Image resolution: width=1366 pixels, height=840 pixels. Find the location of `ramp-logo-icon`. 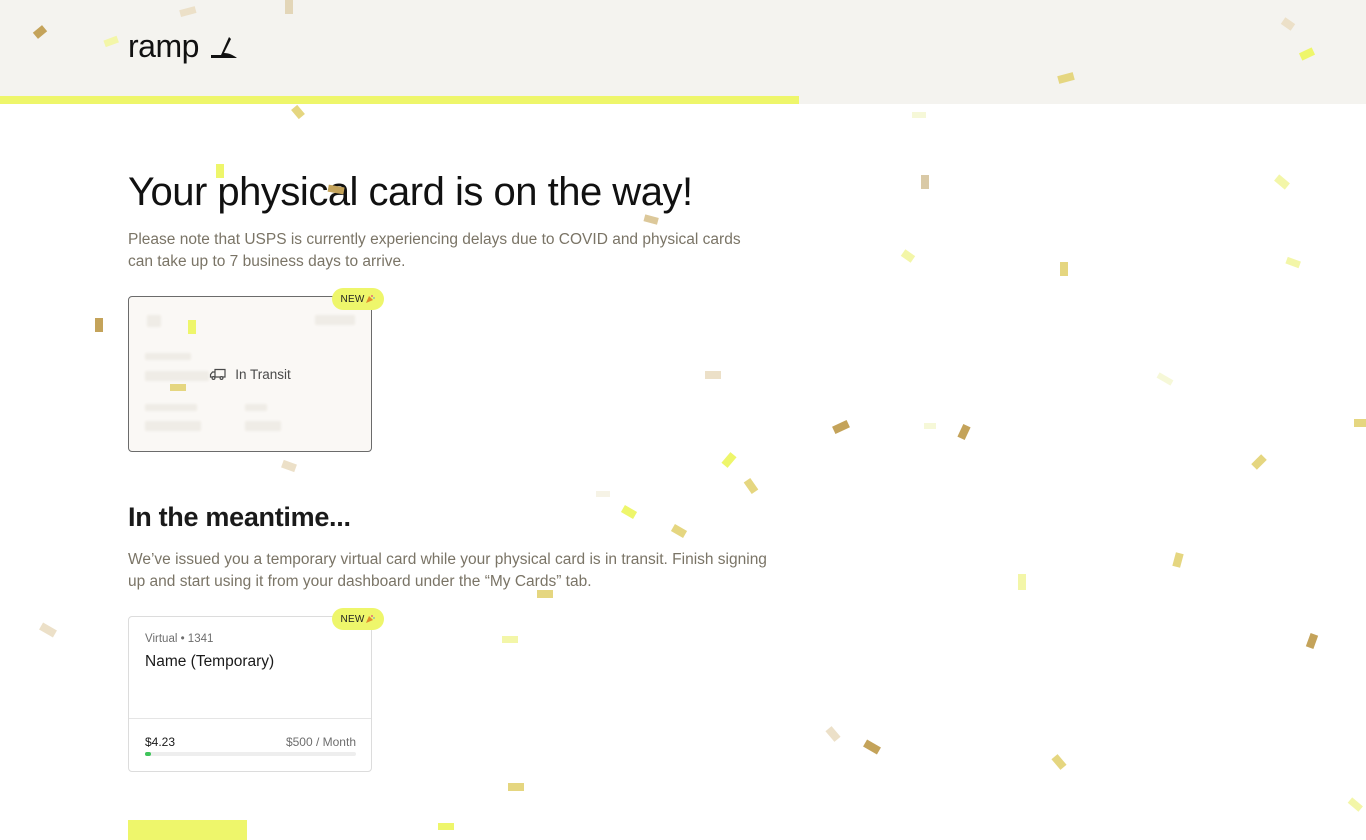

ramp-logo-icon is located at coordinates (223, 47).